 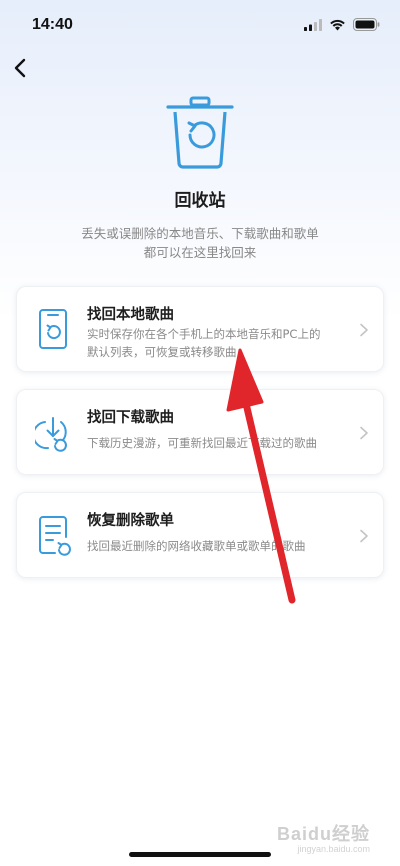 What do you see at coordinates (51, 434) in the screenshot?
I see `download-restore-icon` at bounding box center [51, 434].